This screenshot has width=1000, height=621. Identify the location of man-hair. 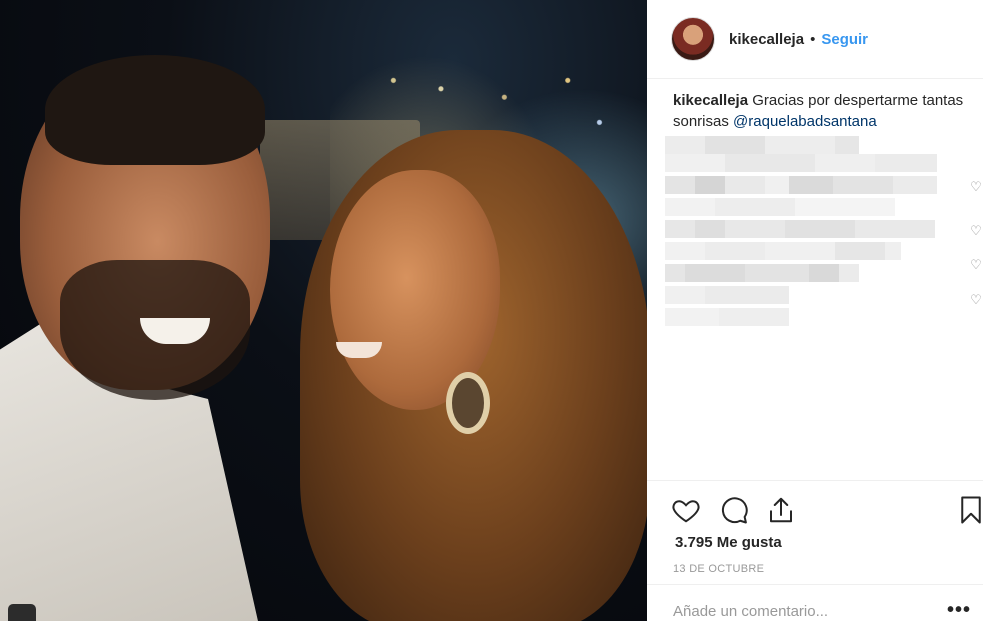
(155, 110).